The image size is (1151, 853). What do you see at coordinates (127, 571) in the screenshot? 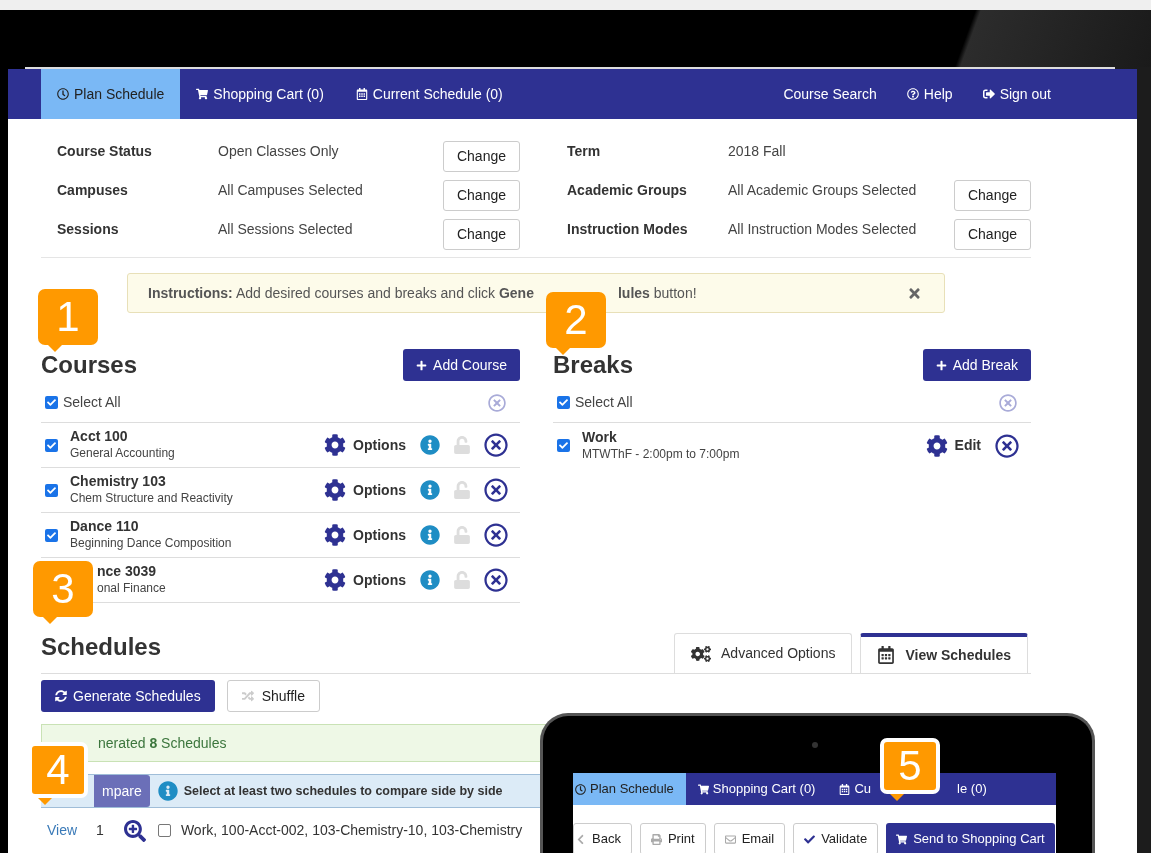
I see `item-name: nce 3039` at bounding box center [127, 571].